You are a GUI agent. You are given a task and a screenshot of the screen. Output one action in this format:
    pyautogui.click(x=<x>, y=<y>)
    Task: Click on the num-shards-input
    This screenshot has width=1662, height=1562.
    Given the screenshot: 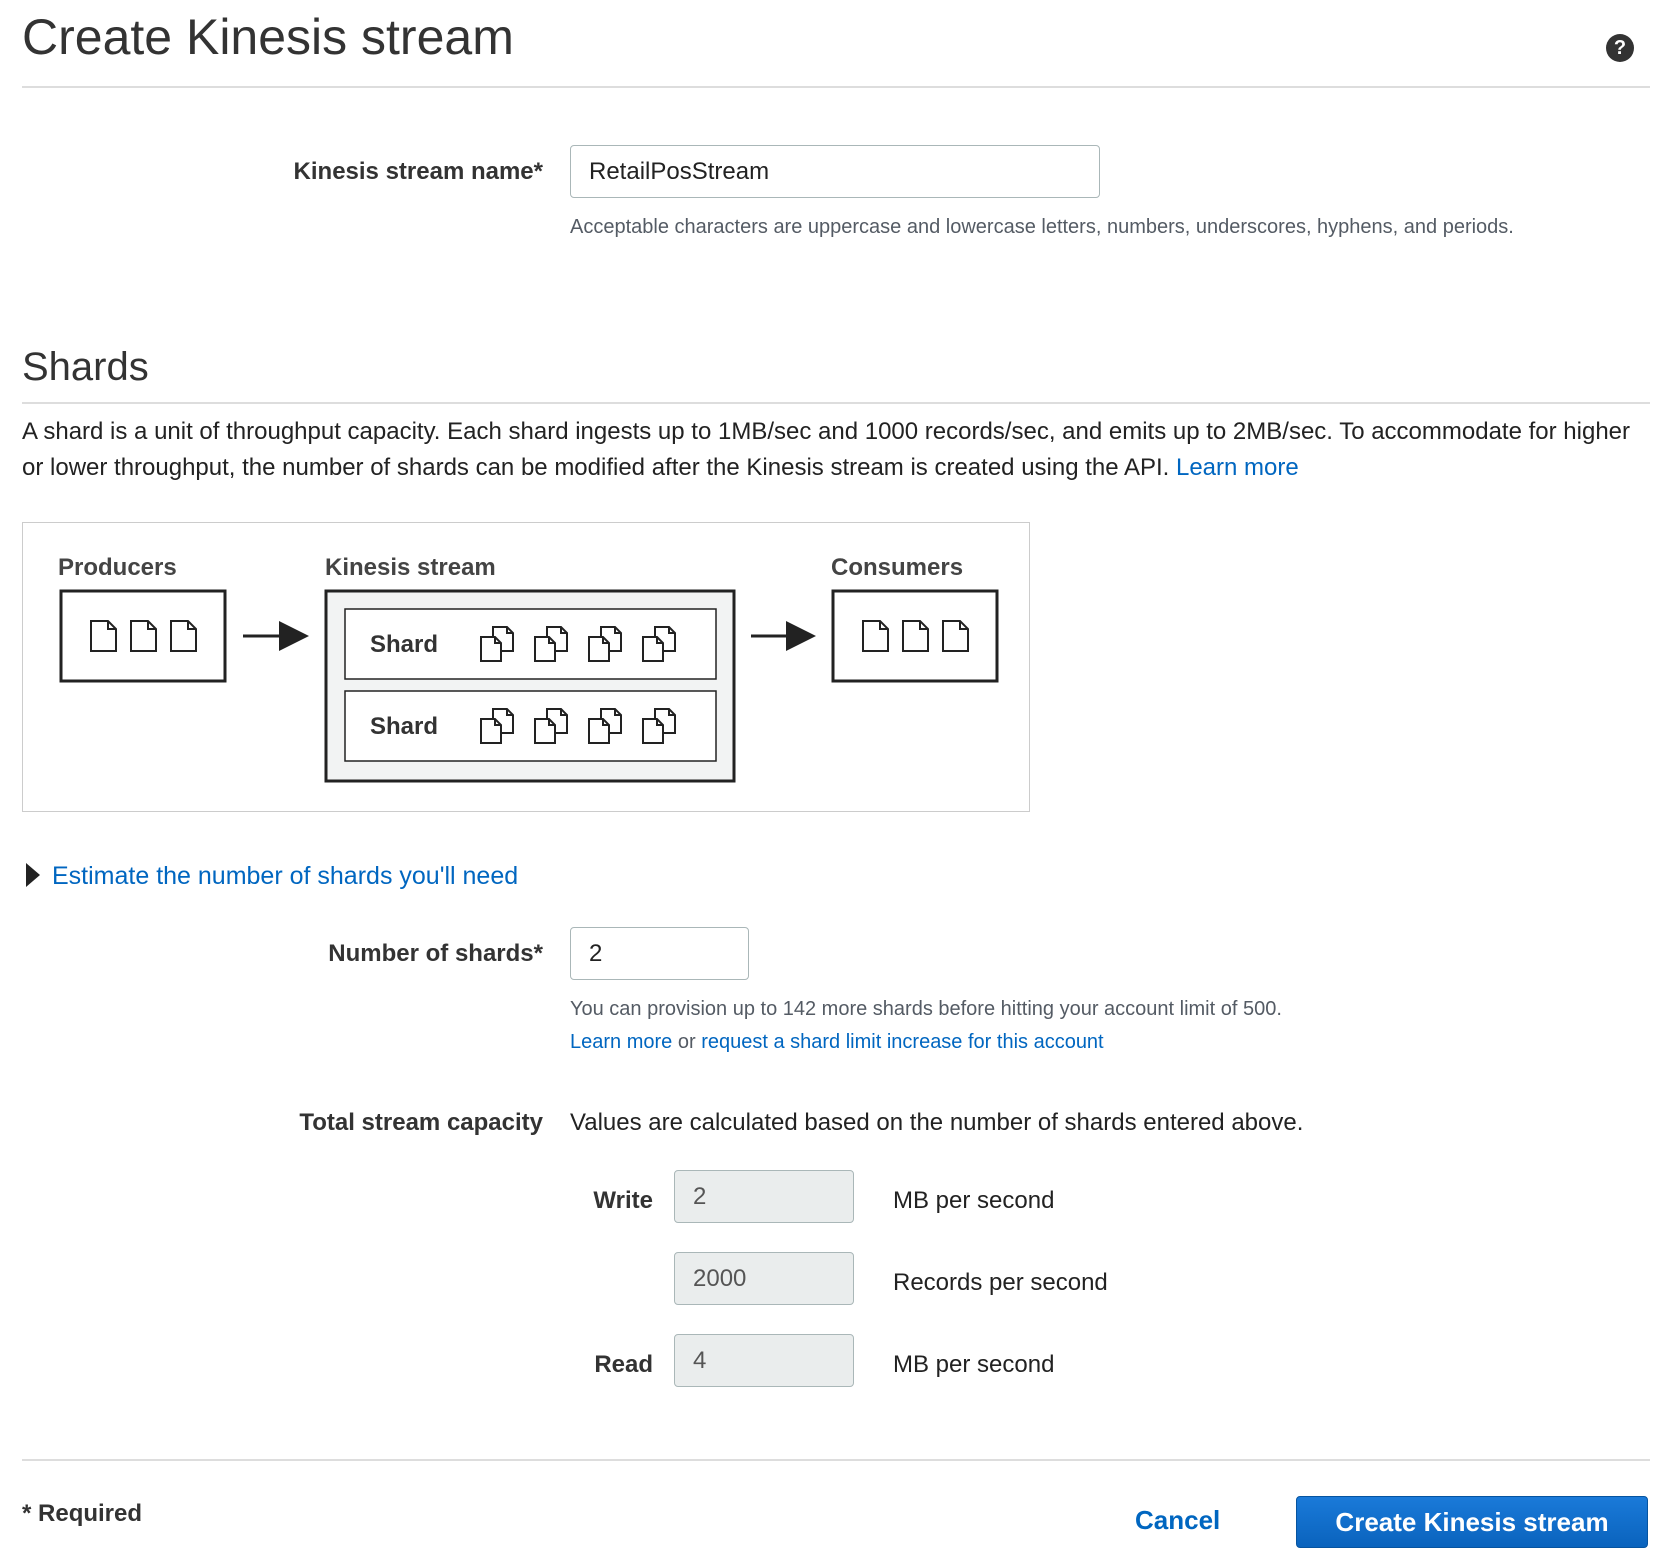 What is the action you would take?
    pyautogui.click(x=659, y=953)
    